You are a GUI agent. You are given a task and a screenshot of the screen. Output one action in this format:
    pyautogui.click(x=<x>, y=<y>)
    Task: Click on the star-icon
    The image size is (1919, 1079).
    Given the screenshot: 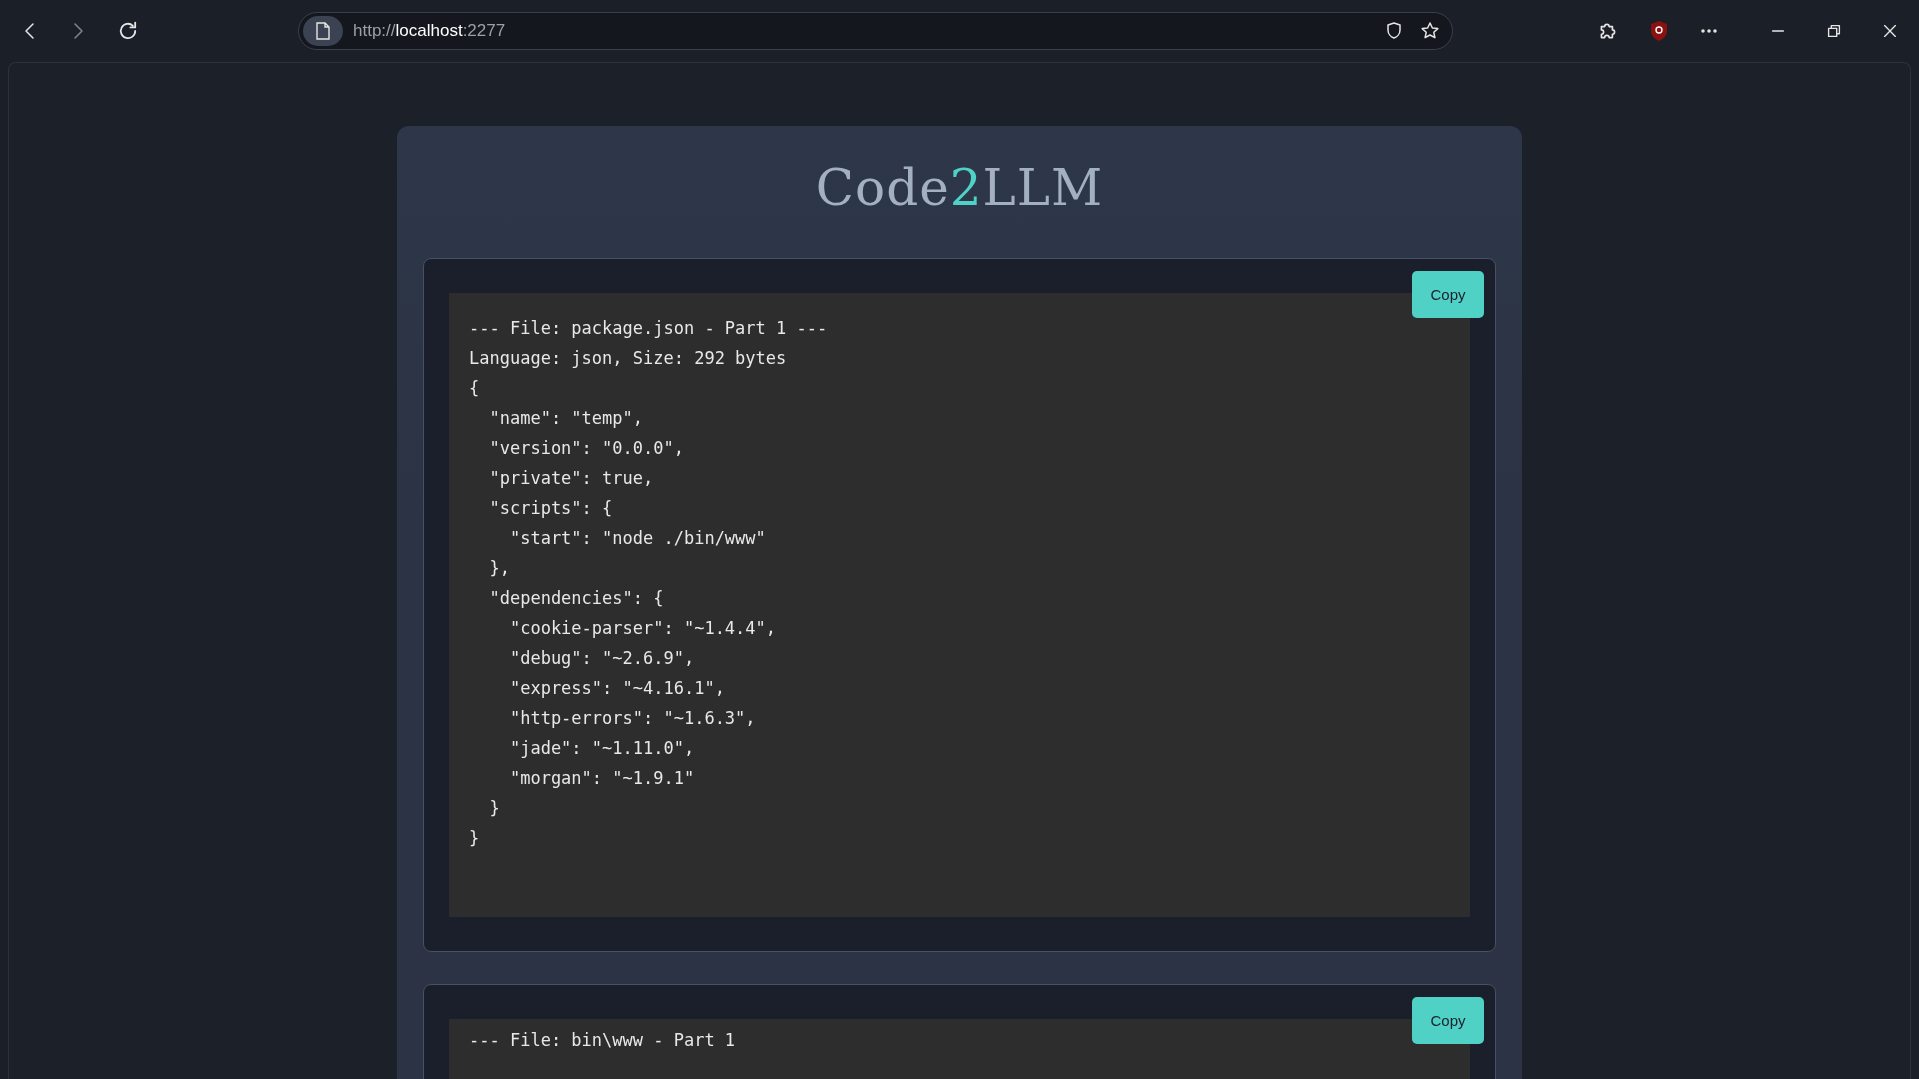 What is the action you would take?
    pyautogui.click(x=1430, y=31)
    